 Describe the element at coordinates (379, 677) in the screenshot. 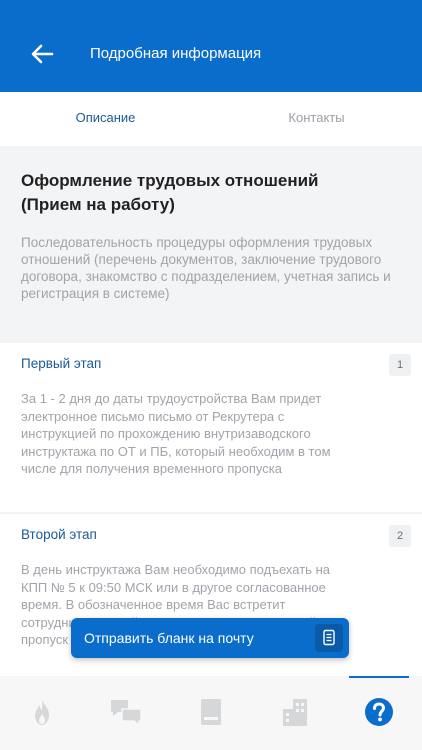

I see `active-tab-indicator` at that location.